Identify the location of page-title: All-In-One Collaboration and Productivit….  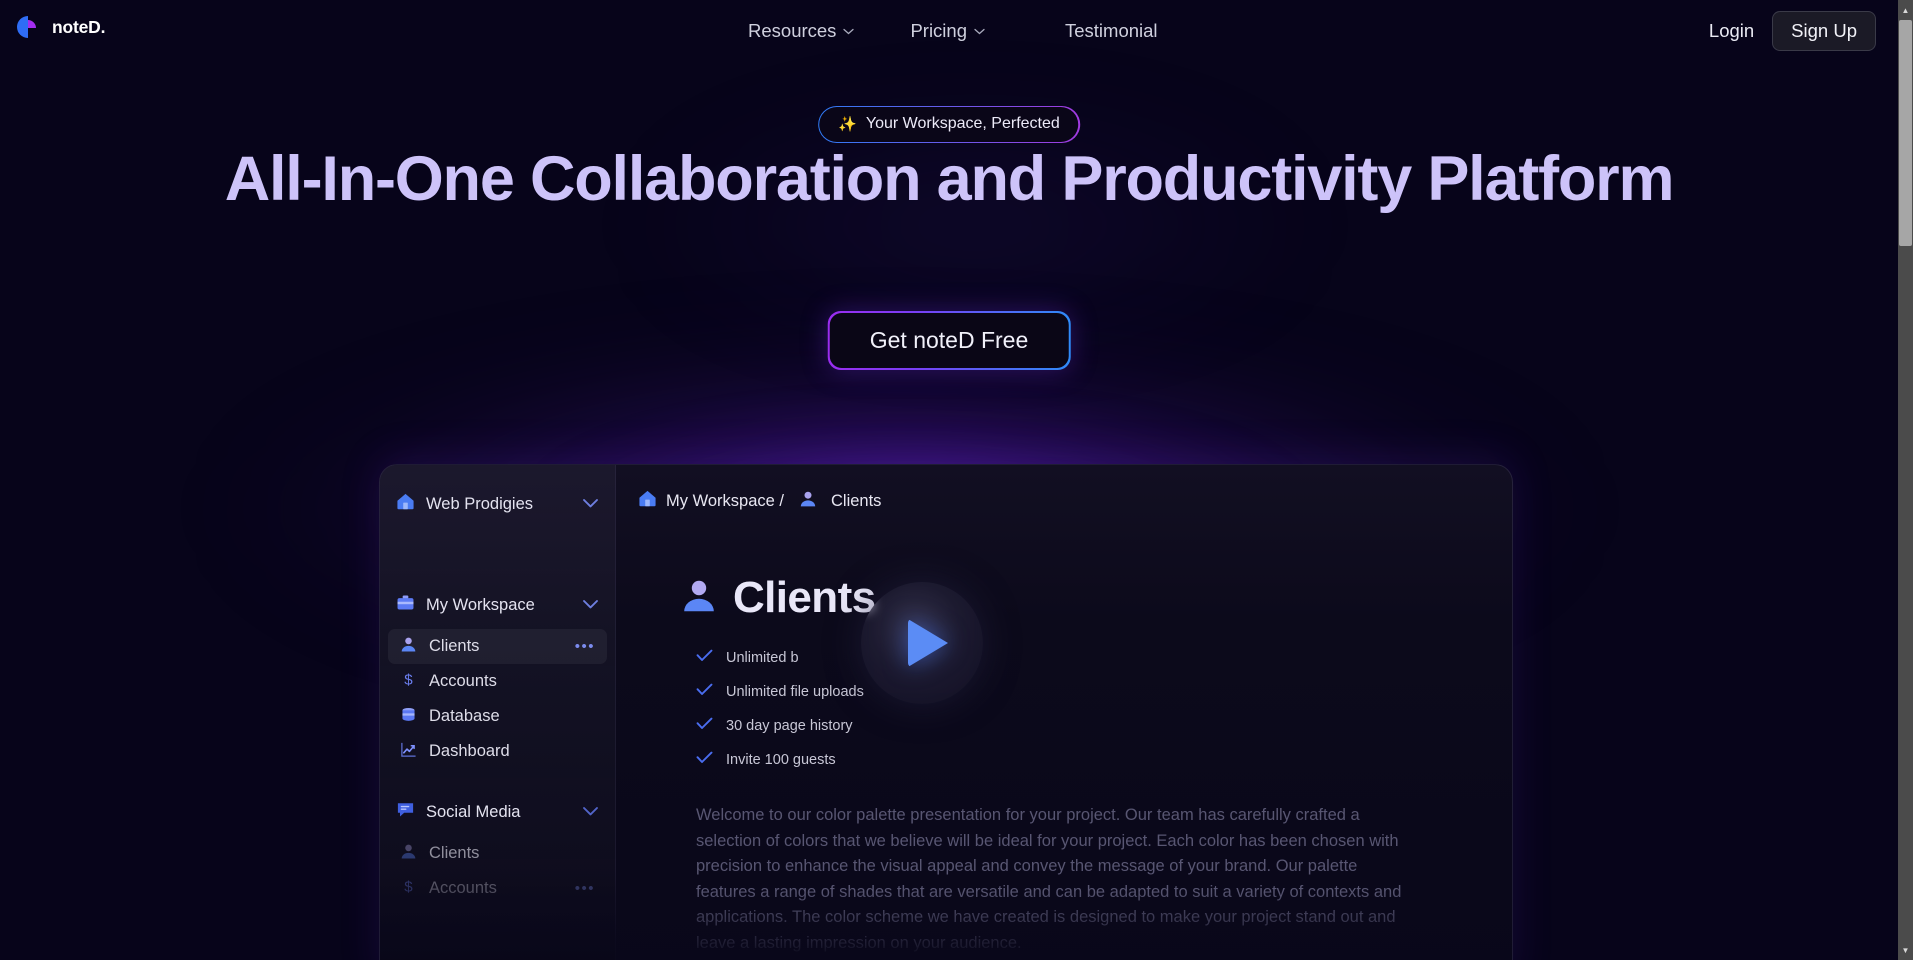
(949, 179).